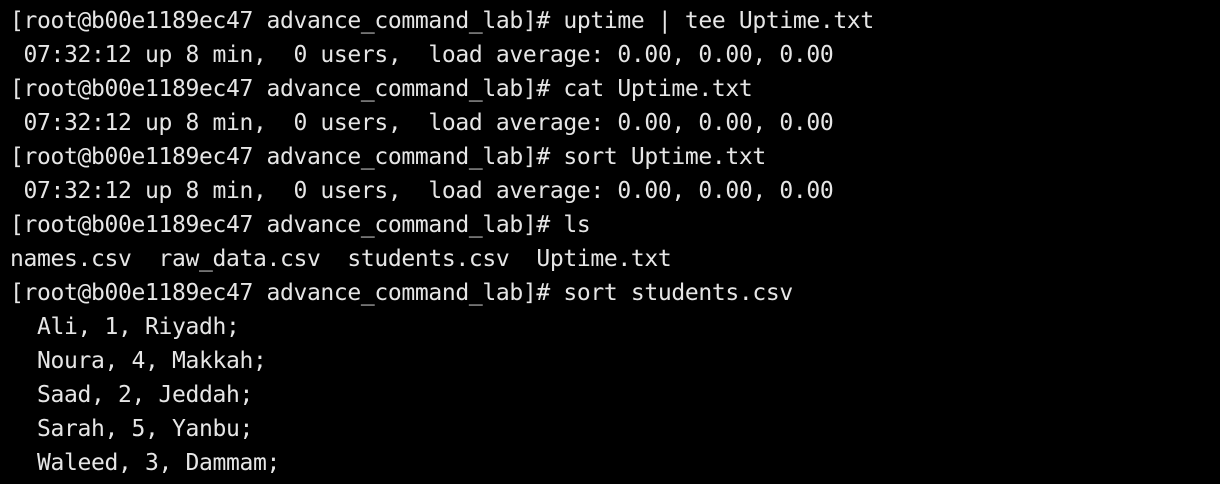 The width and height of the screenshot is (1220, 484). What do you see at coordinates (125, 327) in the screenshot?
I see `output-line: Ali, 1, Riyadh;` at bounding box center [125, 327].